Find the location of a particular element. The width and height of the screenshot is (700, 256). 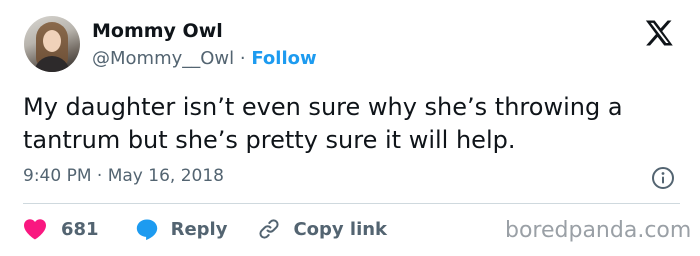

display-name: Mommy Owl is located at coordinates (157, 31).